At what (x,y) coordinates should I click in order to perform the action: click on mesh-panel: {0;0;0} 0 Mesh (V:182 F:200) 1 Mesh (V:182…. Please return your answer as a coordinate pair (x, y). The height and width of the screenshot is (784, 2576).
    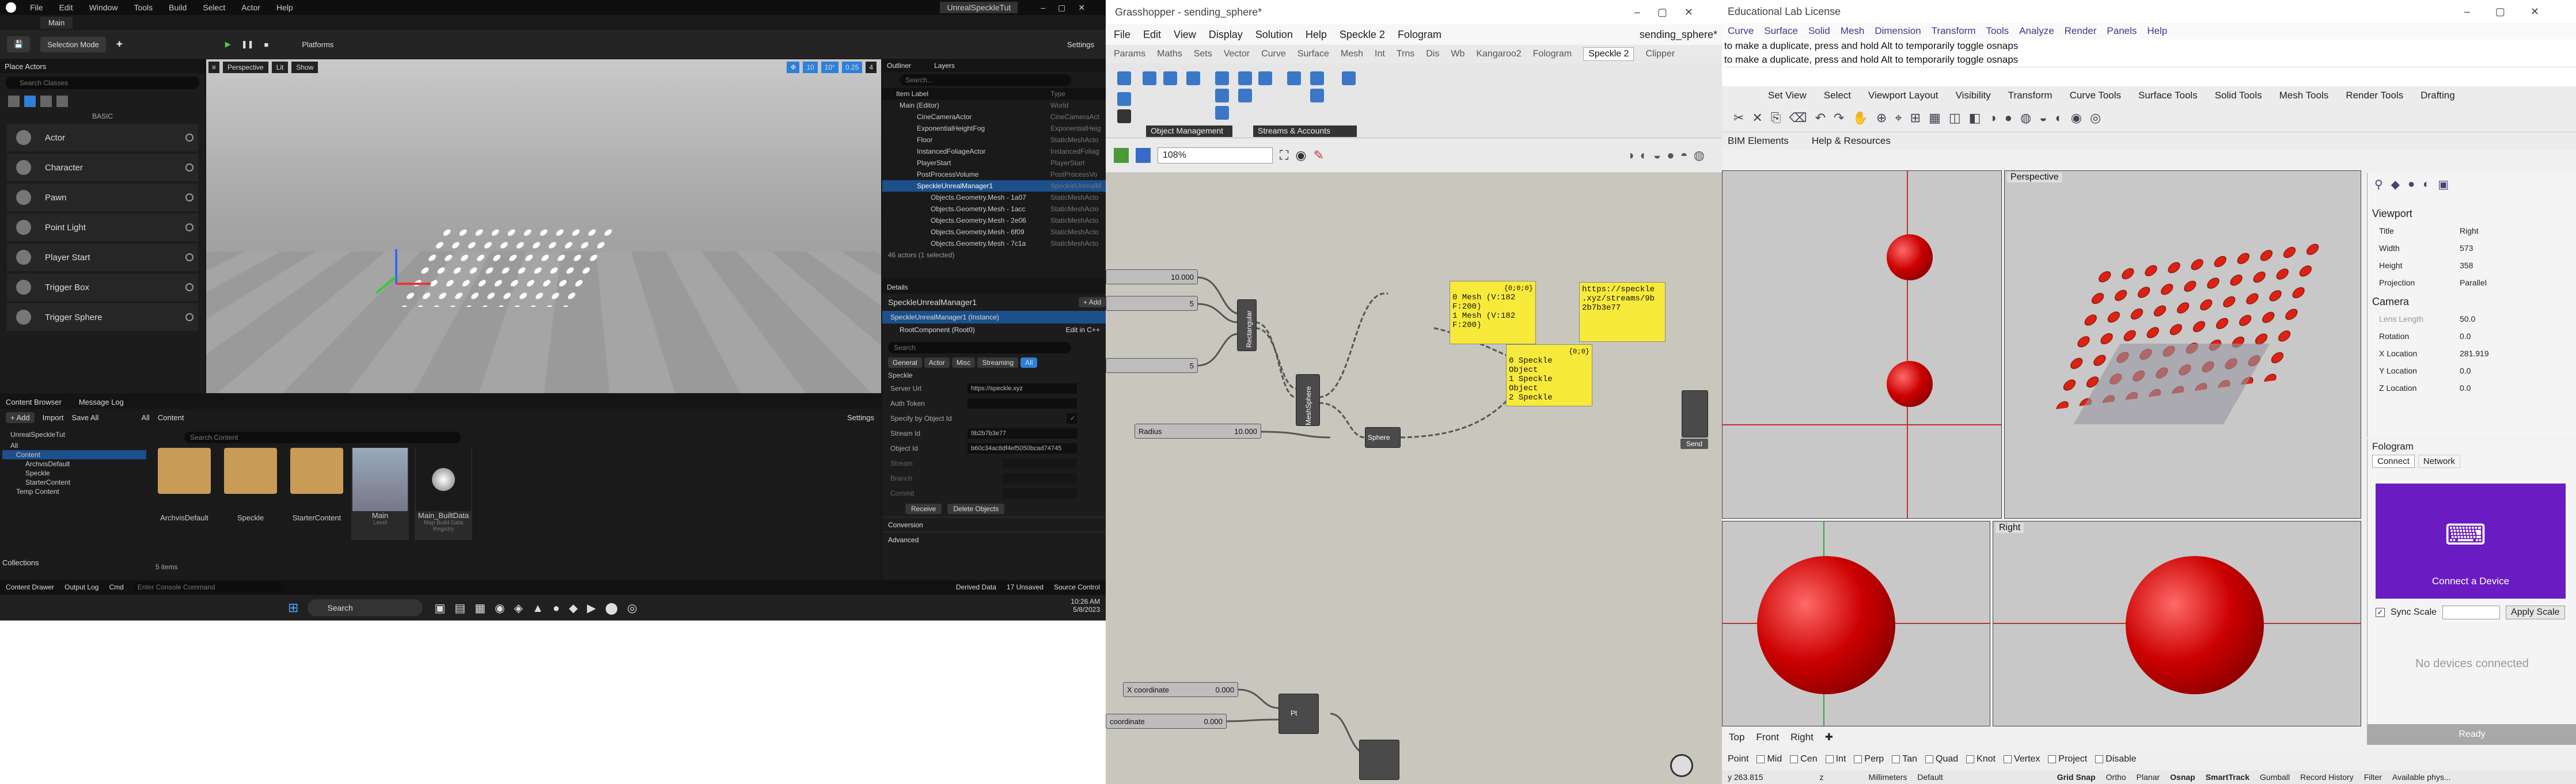
    Looking at the image, I should click on (1493, 313).